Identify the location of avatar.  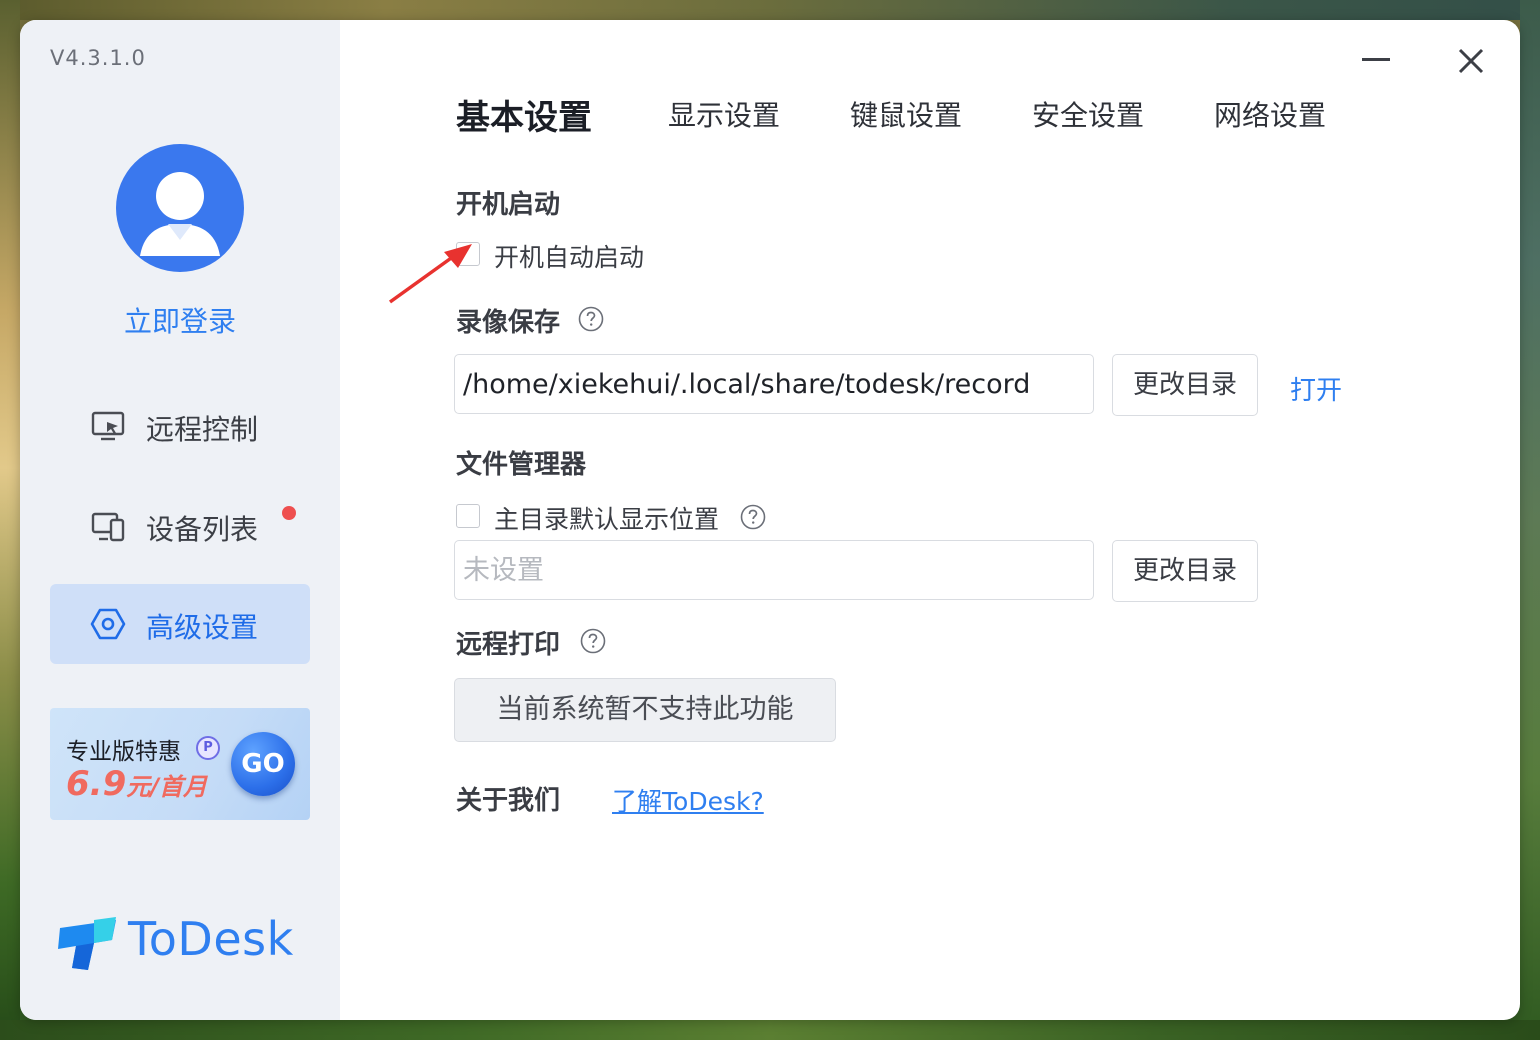
(180, 208).